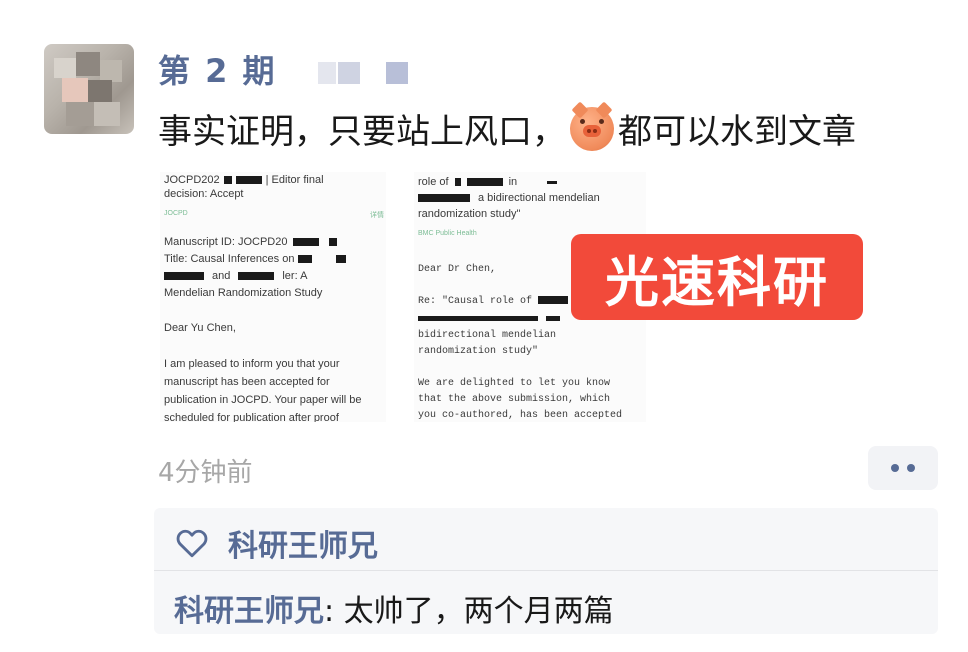 The image size is (968, 652). I want to click on post-timestamp: 4分钟前, so click(205, 473).